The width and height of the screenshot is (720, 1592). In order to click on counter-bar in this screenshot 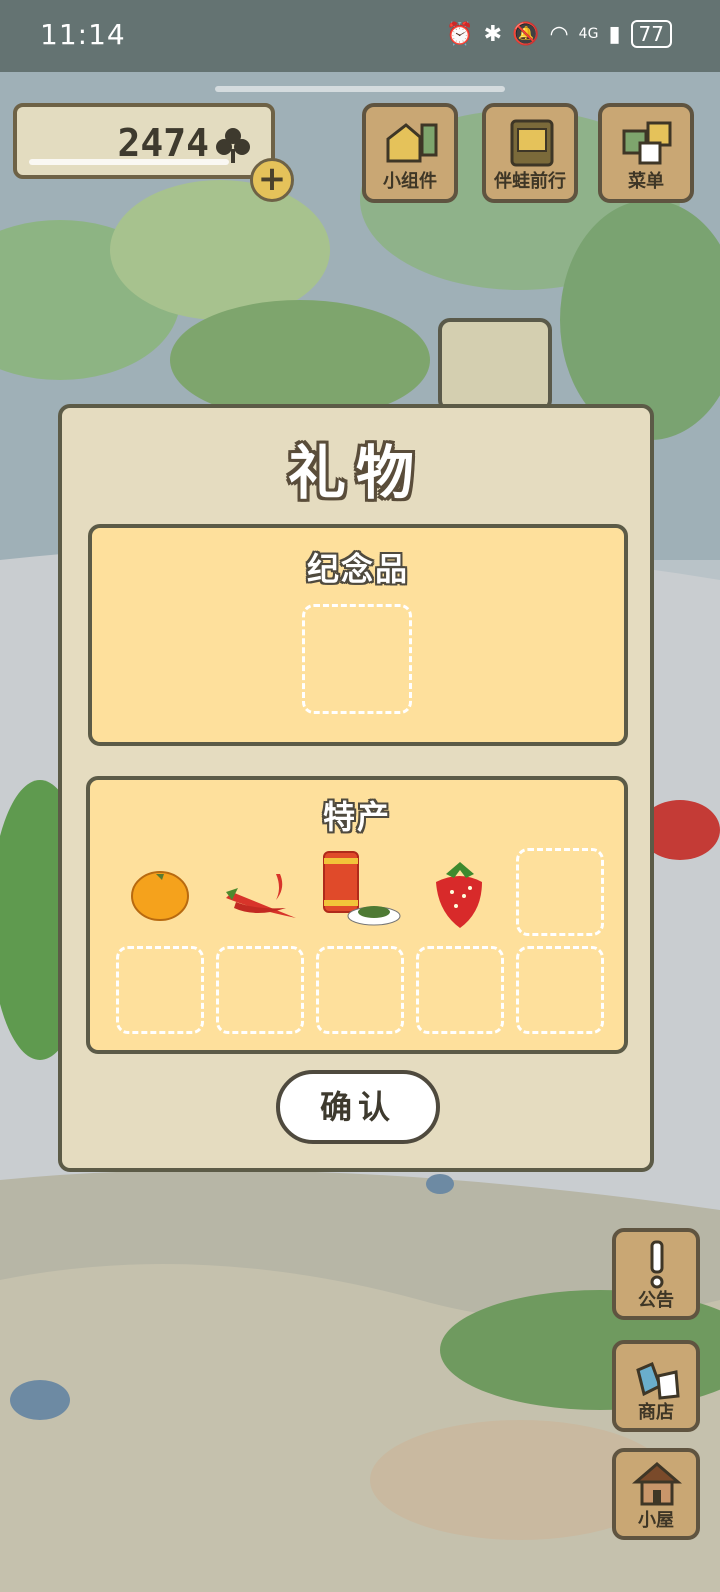, I will do `click(129, 162)`.